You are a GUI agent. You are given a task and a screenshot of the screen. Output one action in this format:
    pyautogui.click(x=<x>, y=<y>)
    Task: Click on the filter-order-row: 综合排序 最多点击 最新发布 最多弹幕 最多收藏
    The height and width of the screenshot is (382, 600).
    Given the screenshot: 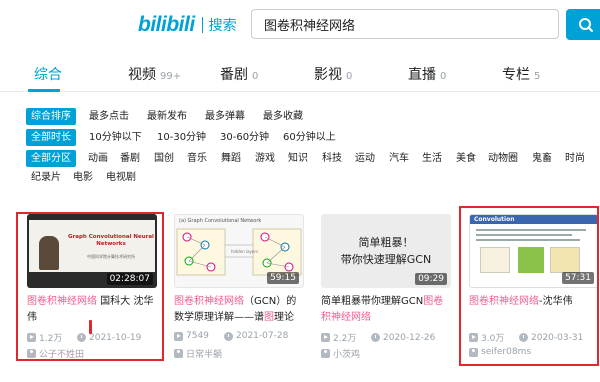 What is the action you would take?
    pyautogui.click(x=300, y=117)
    